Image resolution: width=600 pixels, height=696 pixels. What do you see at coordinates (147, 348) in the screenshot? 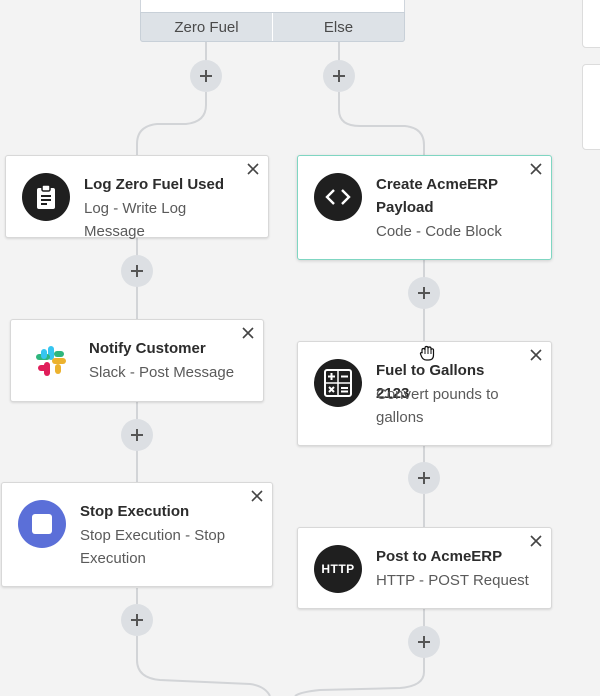
I see `step-title: Notify Customer` at bounding box center [147, 348].